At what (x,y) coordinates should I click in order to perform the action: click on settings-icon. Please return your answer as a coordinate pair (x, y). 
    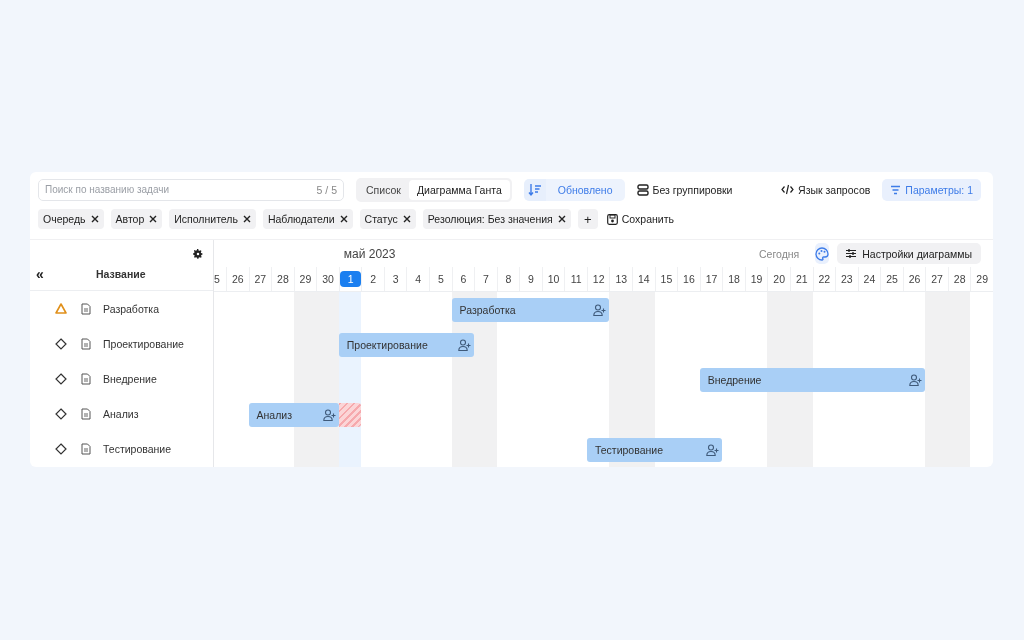
    Looking at the image, I should click on (198, 254).